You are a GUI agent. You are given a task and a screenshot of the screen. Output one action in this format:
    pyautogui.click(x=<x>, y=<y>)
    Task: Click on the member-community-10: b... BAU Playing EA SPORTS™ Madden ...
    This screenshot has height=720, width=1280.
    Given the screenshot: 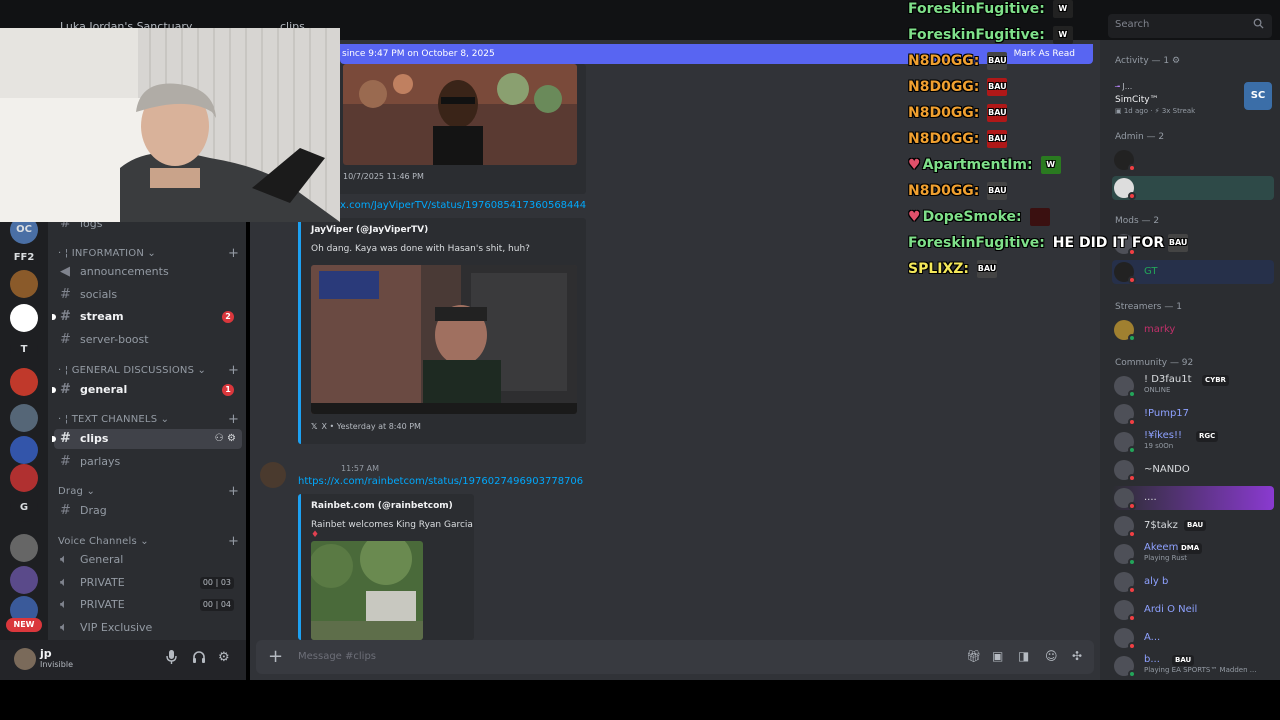 What is the action you would take?
    pyautogui.click(x=1193, y=666)
    